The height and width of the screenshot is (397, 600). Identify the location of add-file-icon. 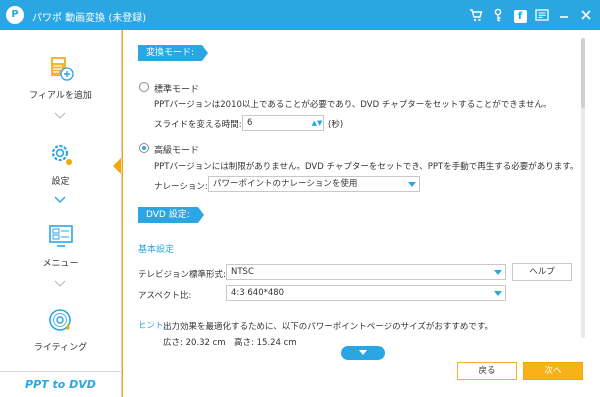
(61, 68).